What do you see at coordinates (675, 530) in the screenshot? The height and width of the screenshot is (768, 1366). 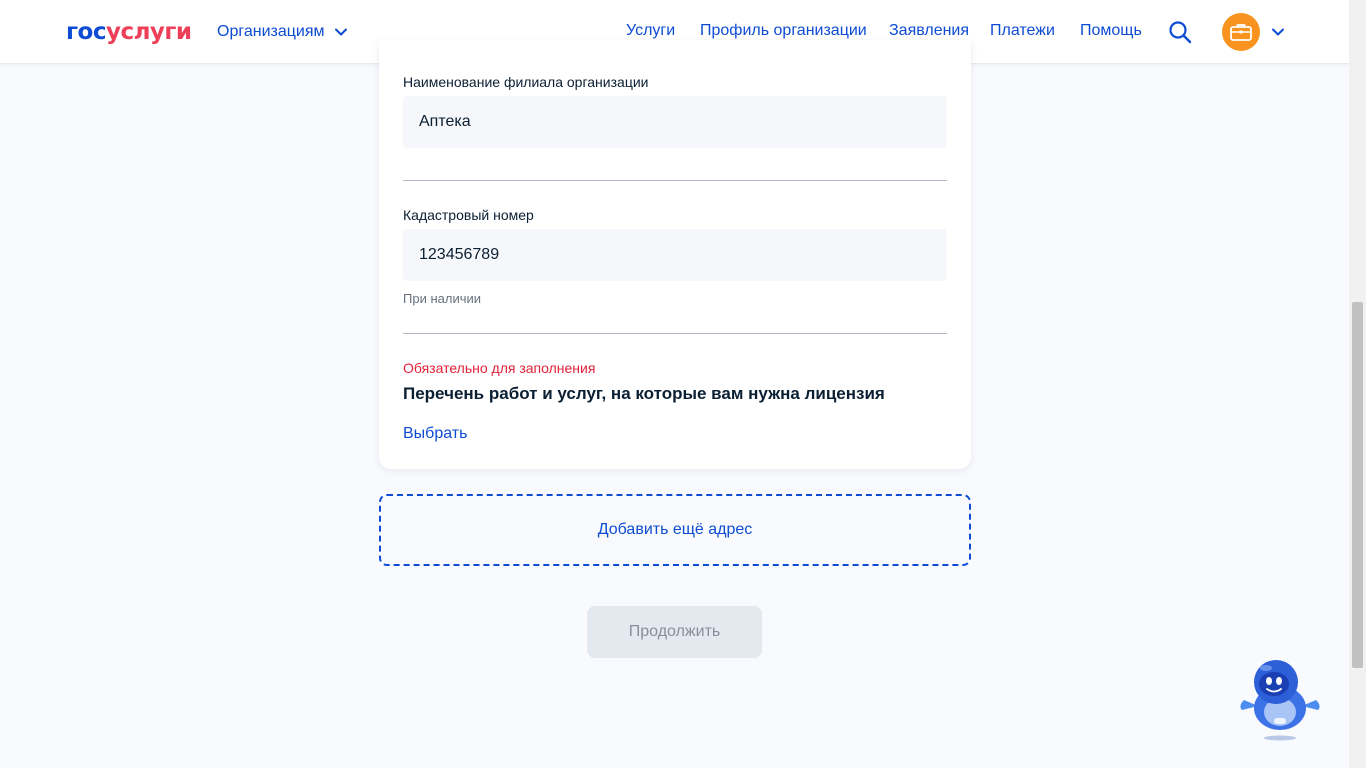 I see `add-address-button: Добавить ещё адрес` at bounding box center [675, 530].